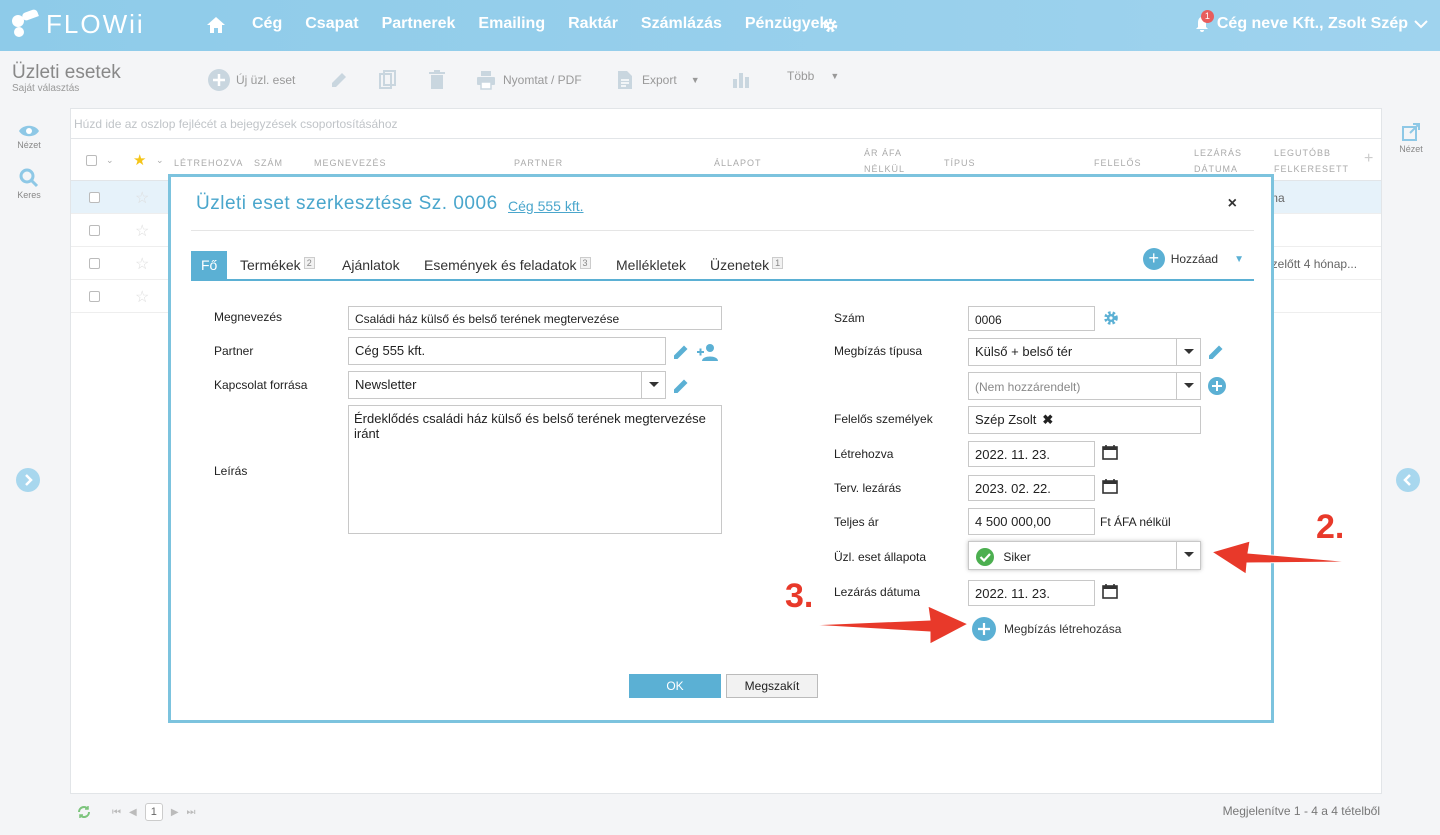 This screenshot has width=1440, height=835. I want to click on annotation-arrows, so click(1081, 592).